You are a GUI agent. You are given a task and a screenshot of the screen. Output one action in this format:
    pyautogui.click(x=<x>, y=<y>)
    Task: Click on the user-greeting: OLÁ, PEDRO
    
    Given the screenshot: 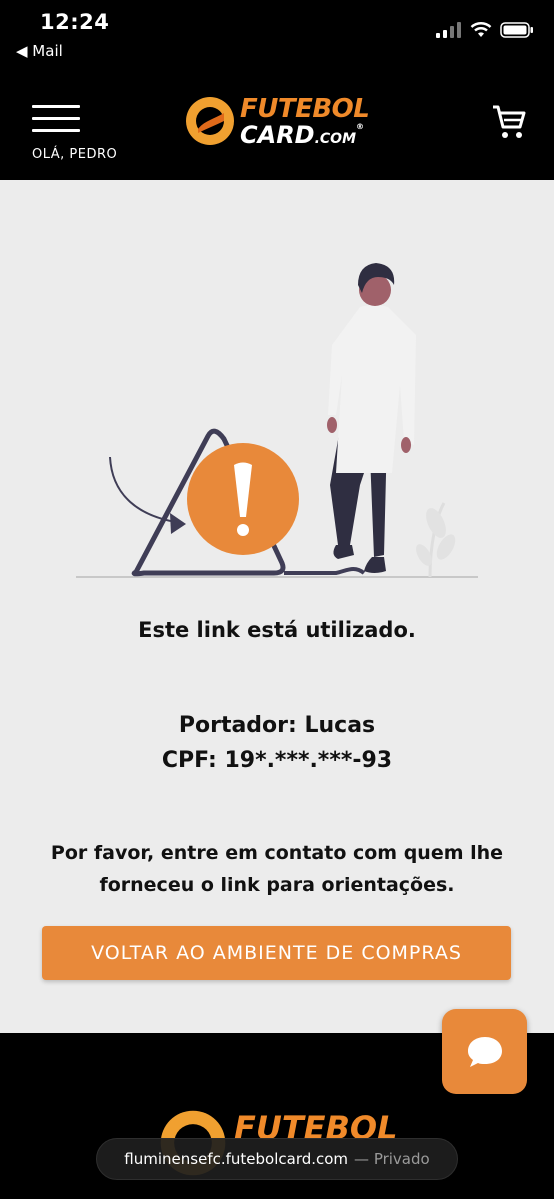 What is the action you would take?
    pyautogui.click(x=75, y=154)
    